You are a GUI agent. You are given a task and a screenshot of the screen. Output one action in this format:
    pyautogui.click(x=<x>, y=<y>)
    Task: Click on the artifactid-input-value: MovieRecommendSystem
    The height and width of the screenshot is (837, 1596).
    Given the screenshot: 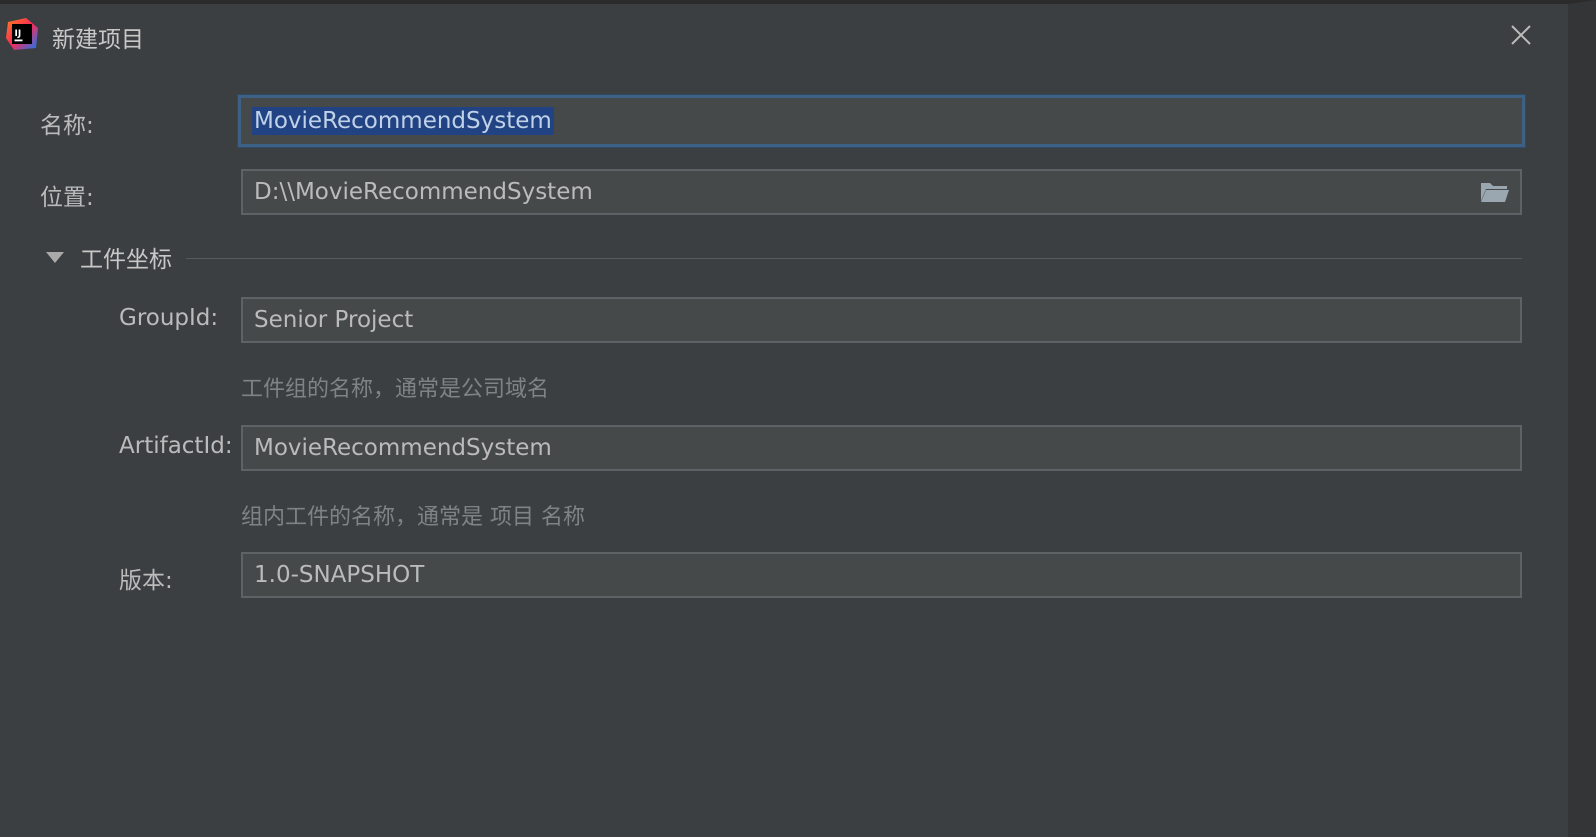 What is the action you would take?
    pyautogui.click(x=403, y=448)
    